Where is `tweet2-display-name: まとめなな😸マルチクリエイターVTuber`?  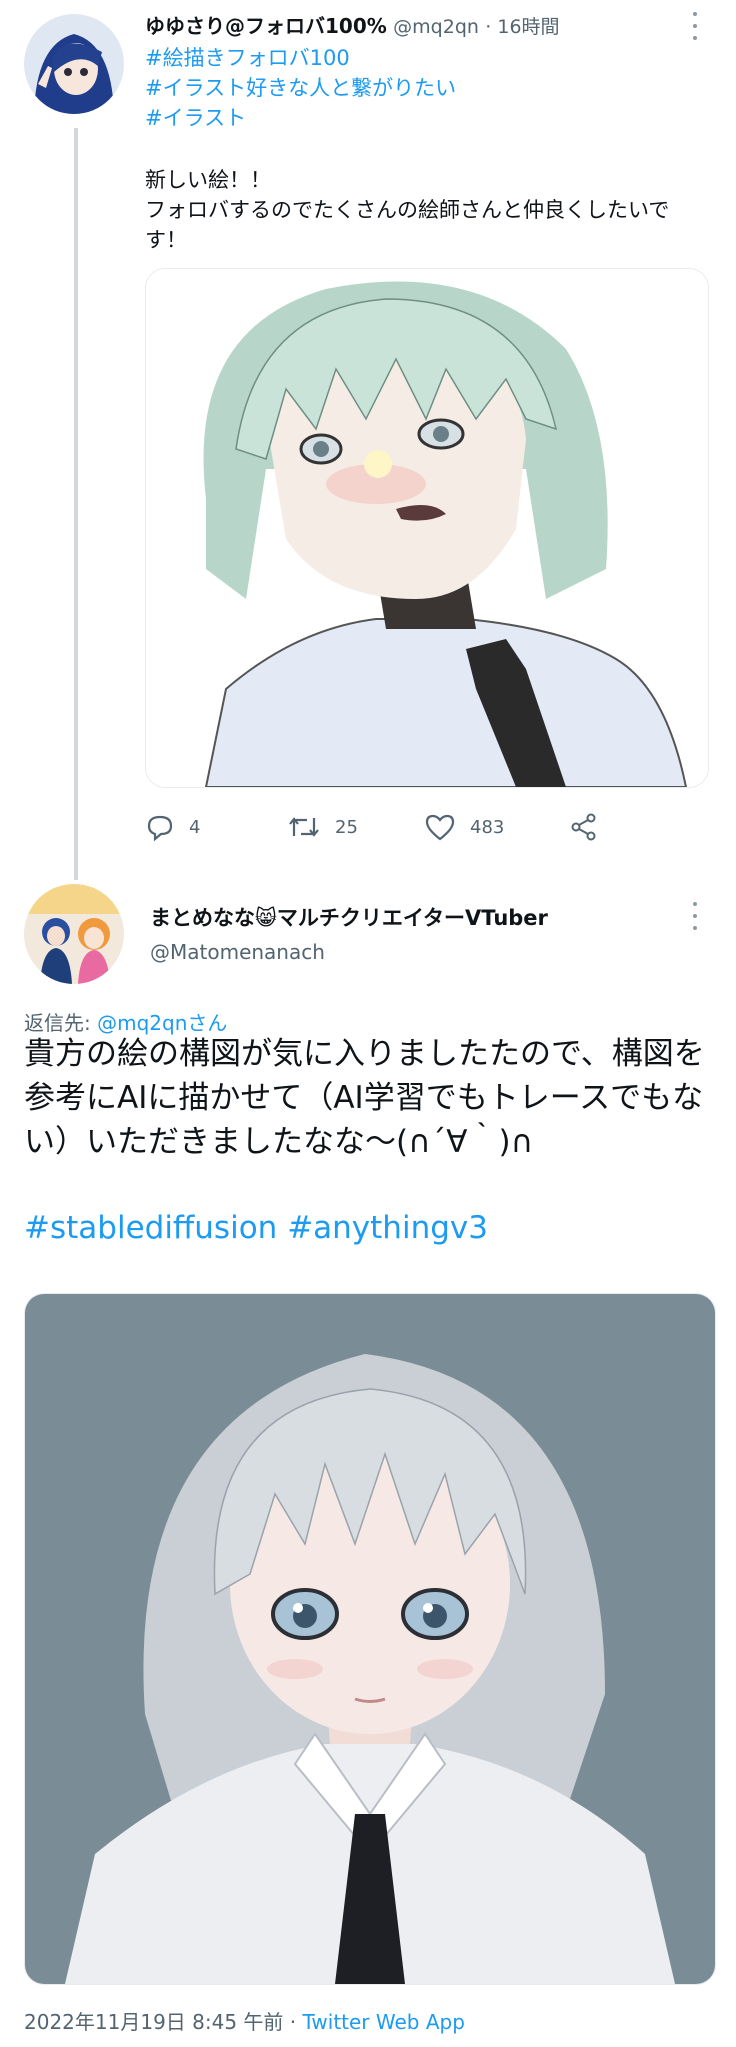 tweet2-display-name: まとめなな😸マルチクリエイターVTuber is located at coordinates (349, 917).